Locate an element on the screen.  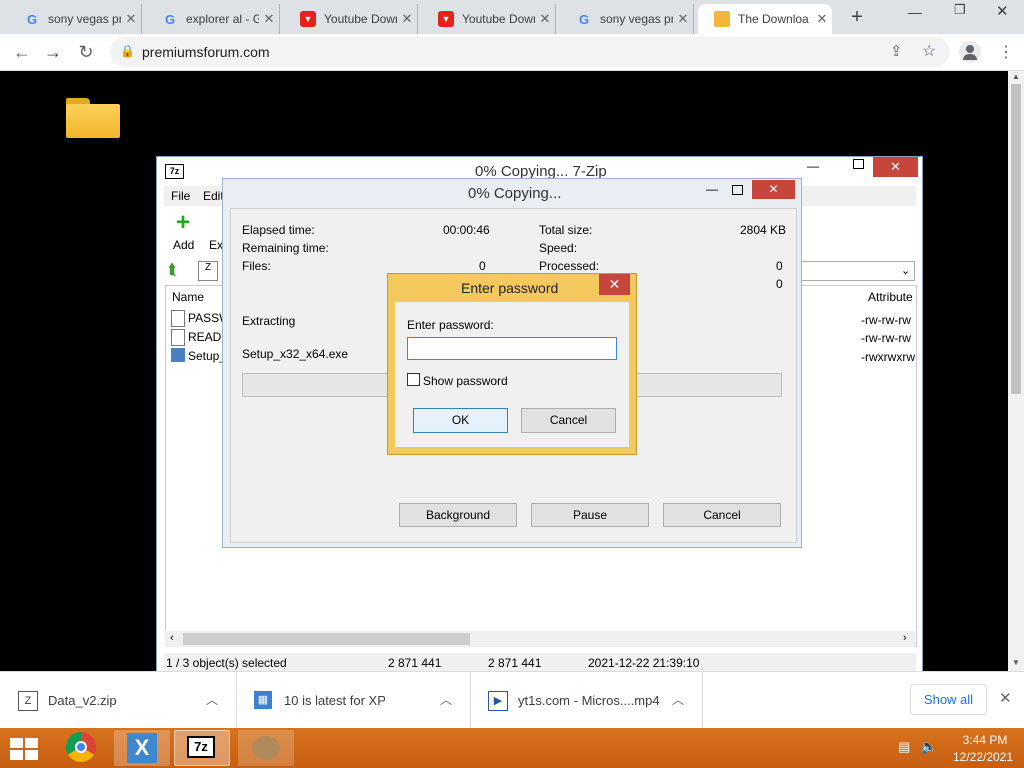
app-icon-glyph: X is located at coordinates (142, 747).